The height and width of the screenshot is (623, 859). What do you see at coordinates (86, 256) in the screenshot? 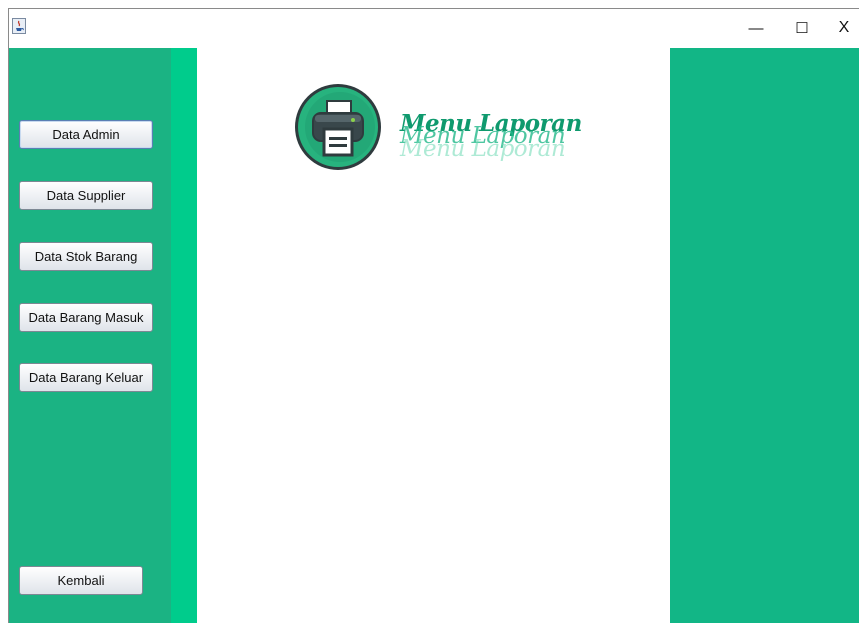
I see `data-stok-barang-button: Data Stok Barang` at bounding box center [86, 256].